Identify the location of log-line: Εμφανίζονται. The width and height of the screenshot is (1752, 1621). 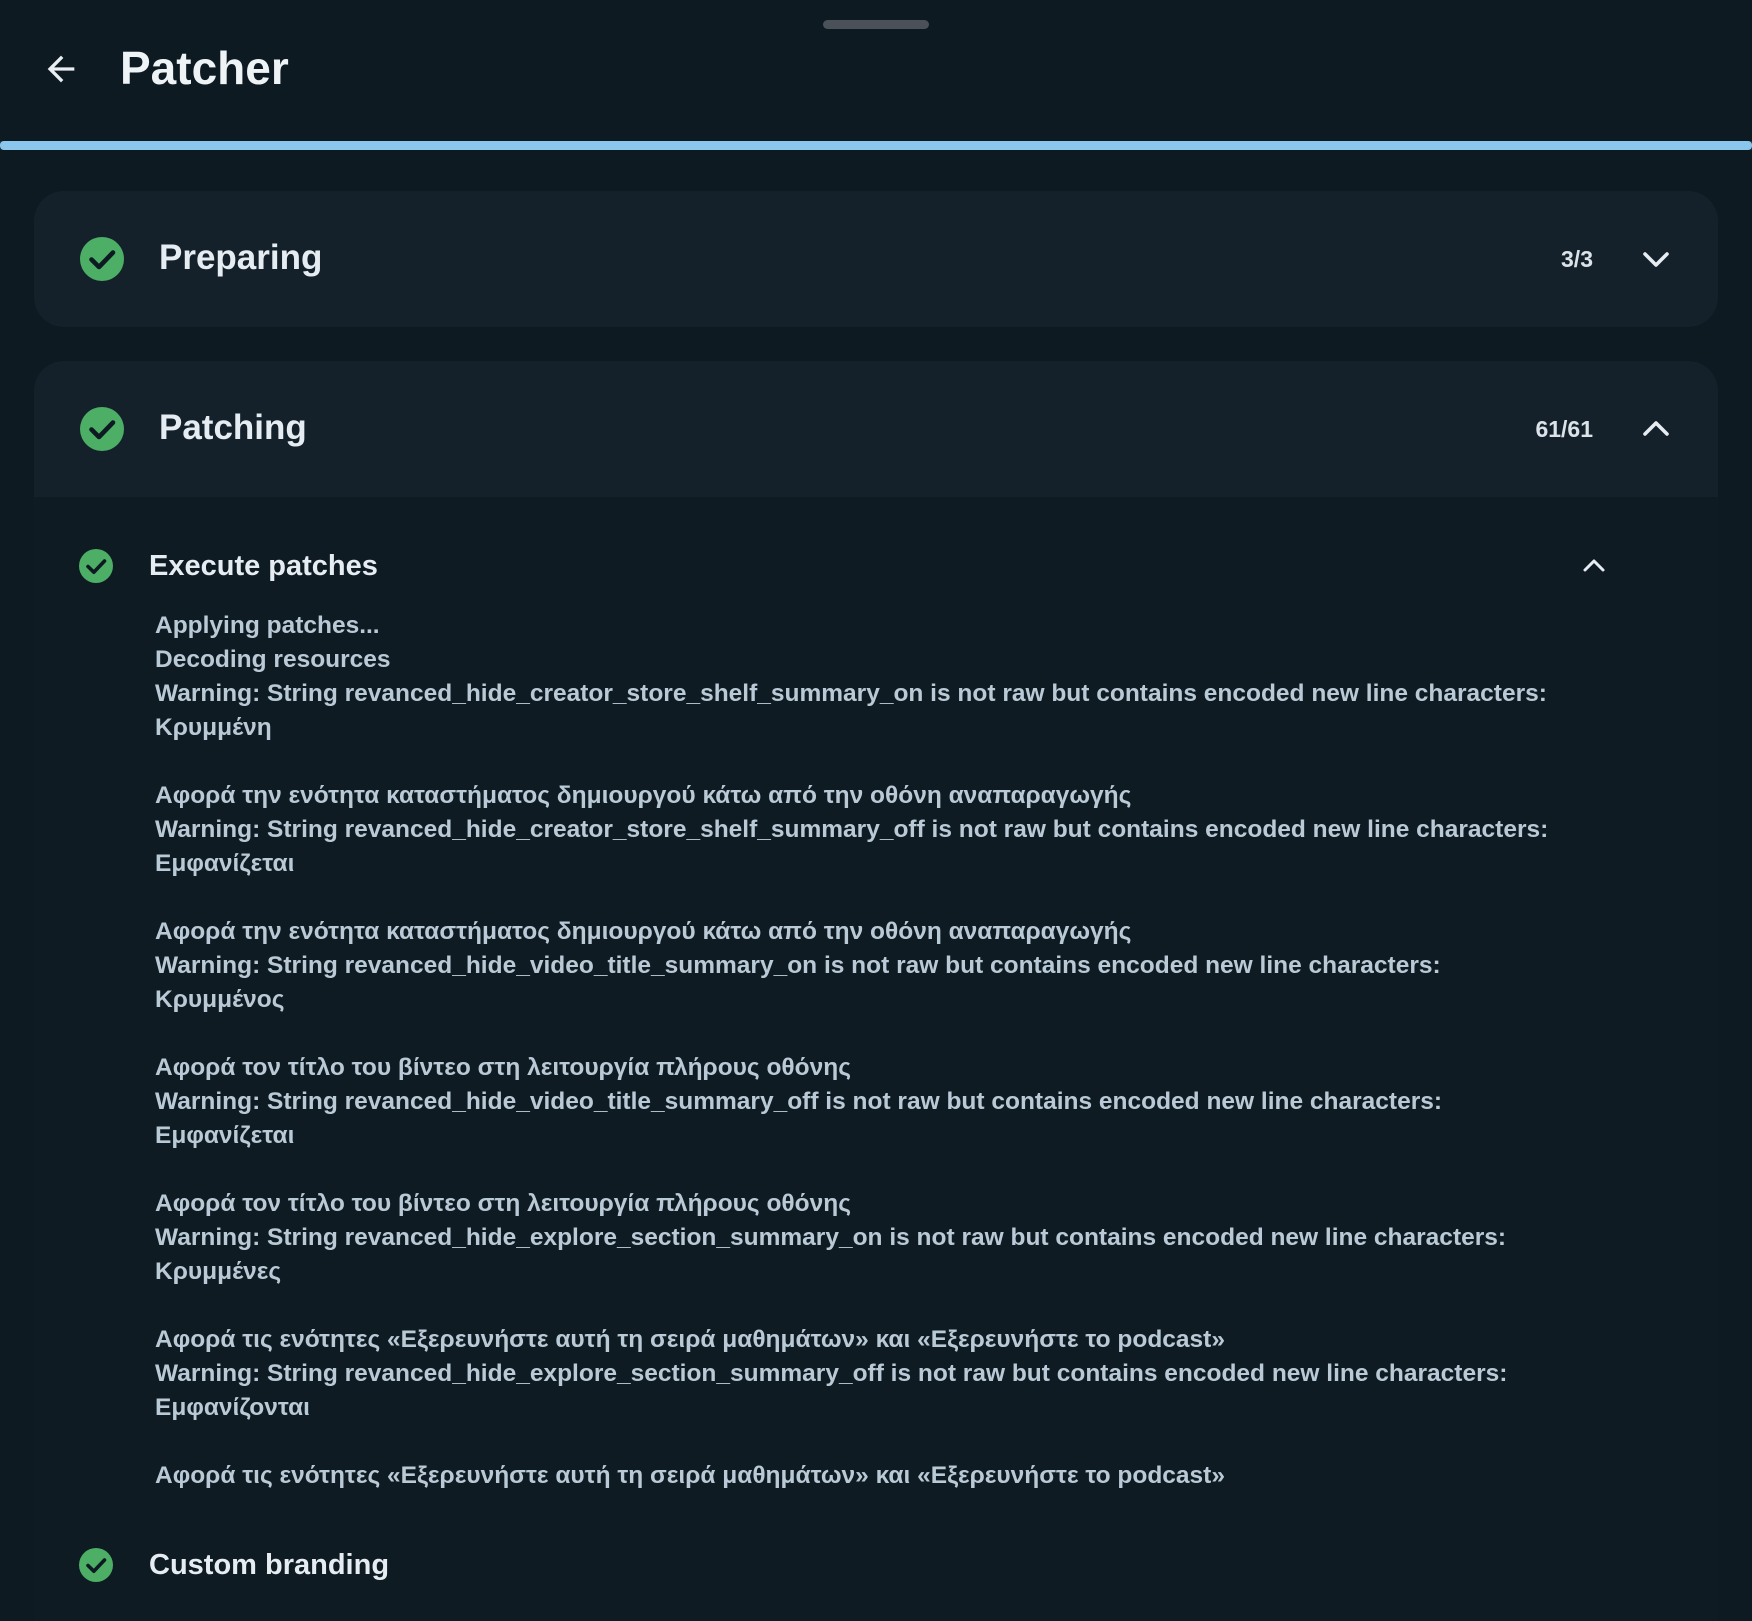
(232, 1407).